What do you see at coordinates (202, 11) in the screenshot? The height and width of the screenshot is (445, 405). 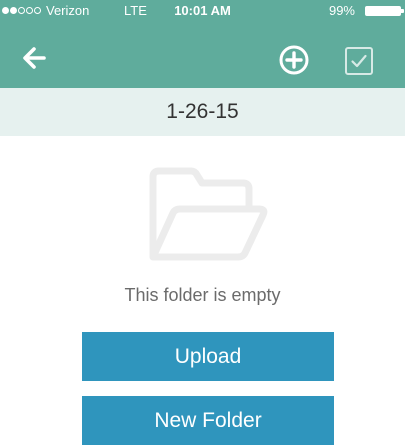 I see `status-bar: Verizon LTE 10:01 AM 99%` at bounding box center [202, 11].